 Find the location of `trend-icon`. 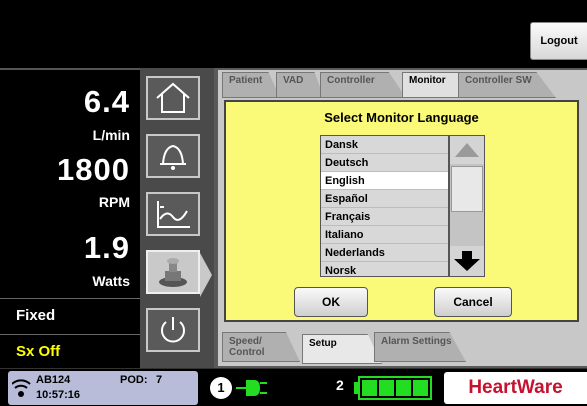

trend-icon is located at coordinates (173, 214).